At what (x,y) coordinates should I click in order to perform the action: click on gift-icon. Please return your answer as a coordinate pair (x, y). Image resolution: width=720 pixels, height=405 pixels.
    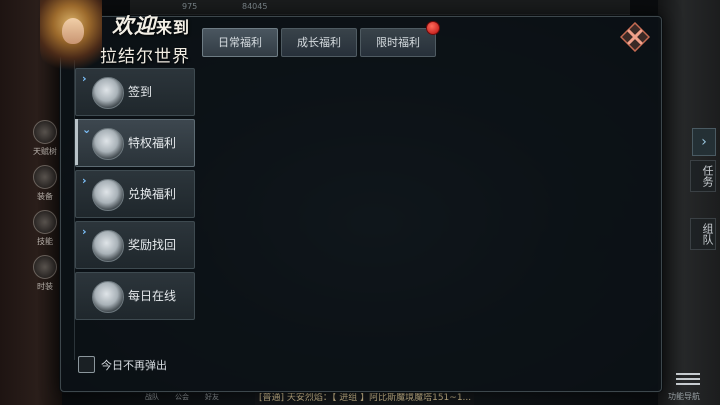
    Looking at the image, I should click on (108, 246).